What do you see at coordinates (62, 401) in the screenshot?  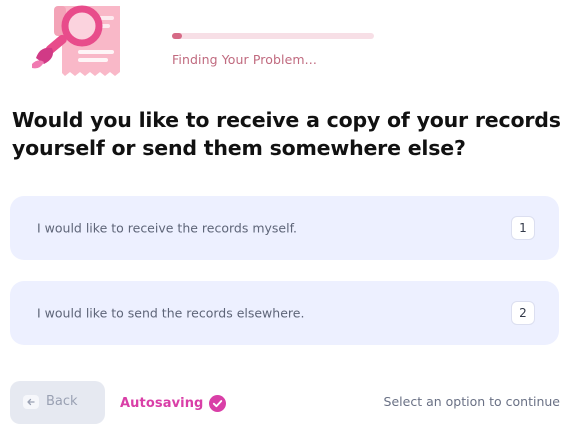 I see `back-button-label: Back` at bounding box center [62, 401].